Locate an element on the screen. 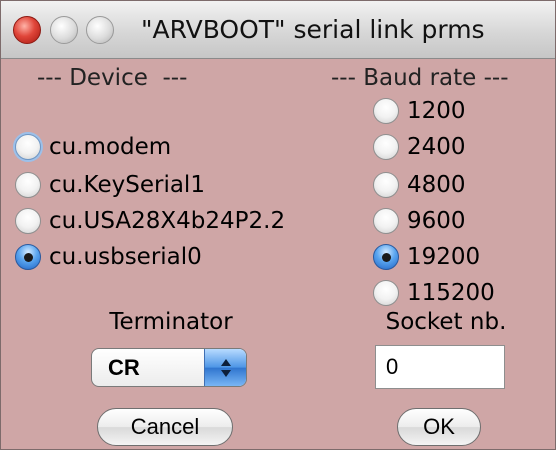 The image size is (556, 451). baud-option-2400: 2400 is located at coordinates (419, 147).